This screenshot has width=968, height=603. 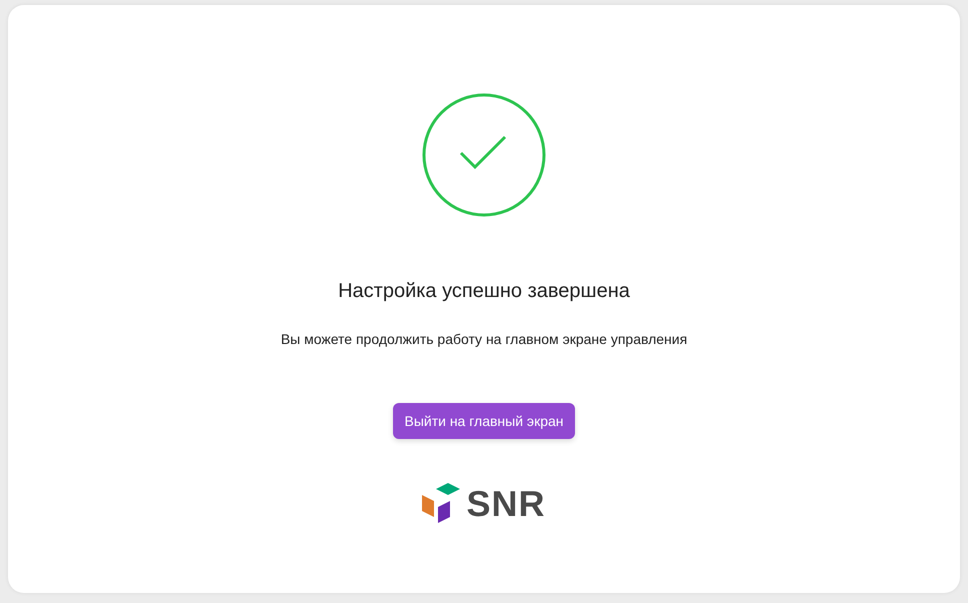 What do you see at coordinates (442, 504) in the screenshot?
I see `cube-logo-icon` at bounding box center [442, 504].